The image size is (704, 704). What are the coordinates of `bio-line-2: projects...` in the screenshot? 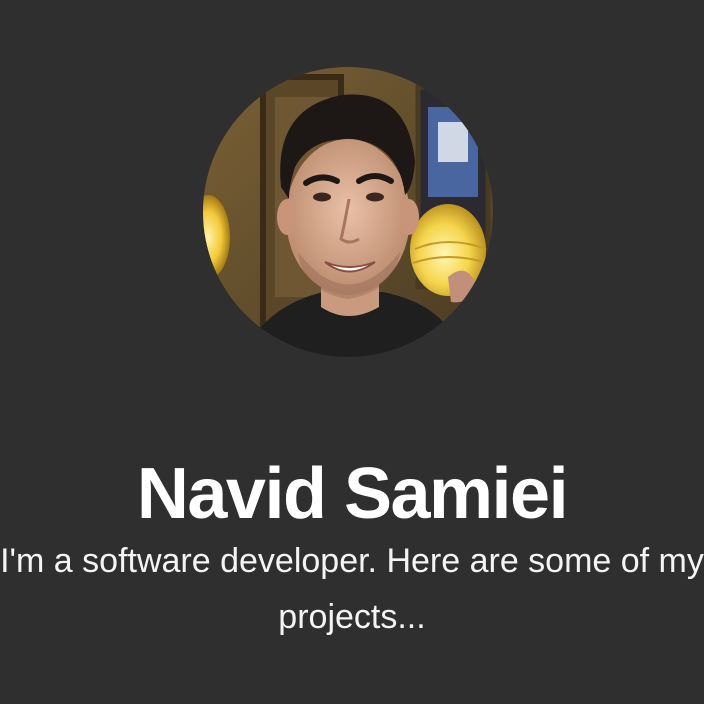 It's located at (352, 617).